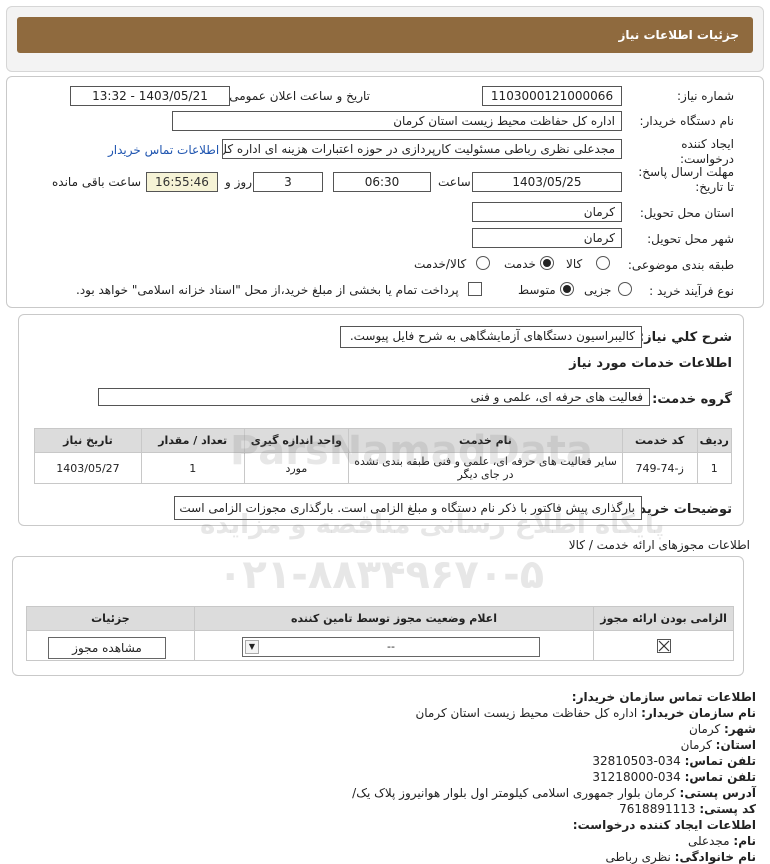  I want to click on contact-phone-value: 034-32810503, so click(636, 761).